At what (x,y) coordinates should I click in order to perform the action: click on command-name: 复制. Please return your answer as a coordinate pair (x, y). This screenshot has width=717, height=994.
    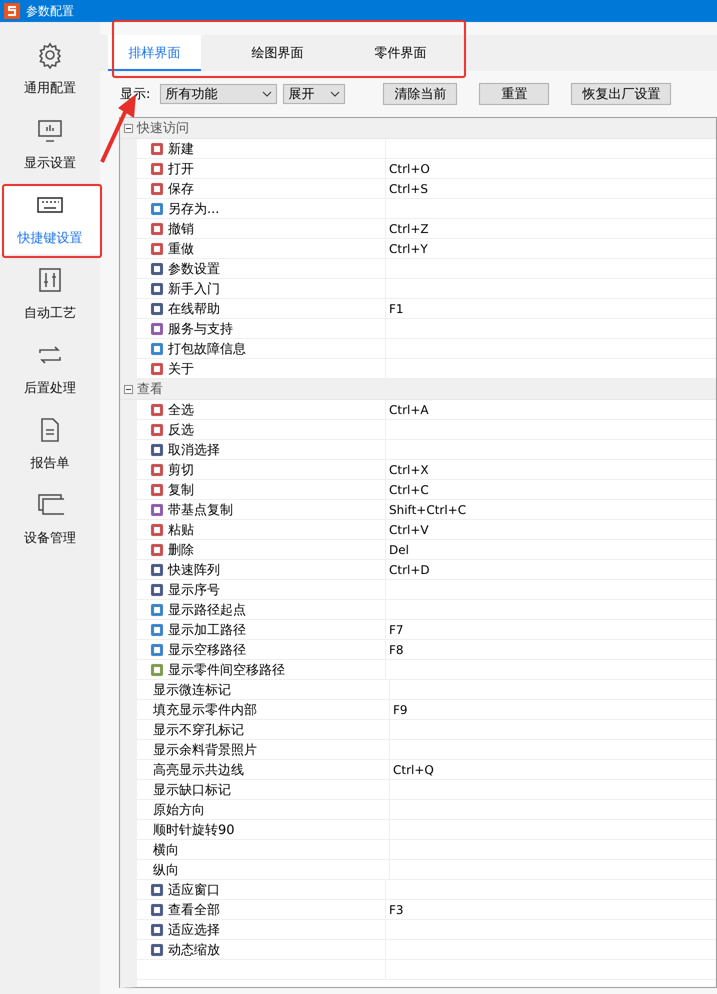
    Looking at the image, I should click on (181, 490).